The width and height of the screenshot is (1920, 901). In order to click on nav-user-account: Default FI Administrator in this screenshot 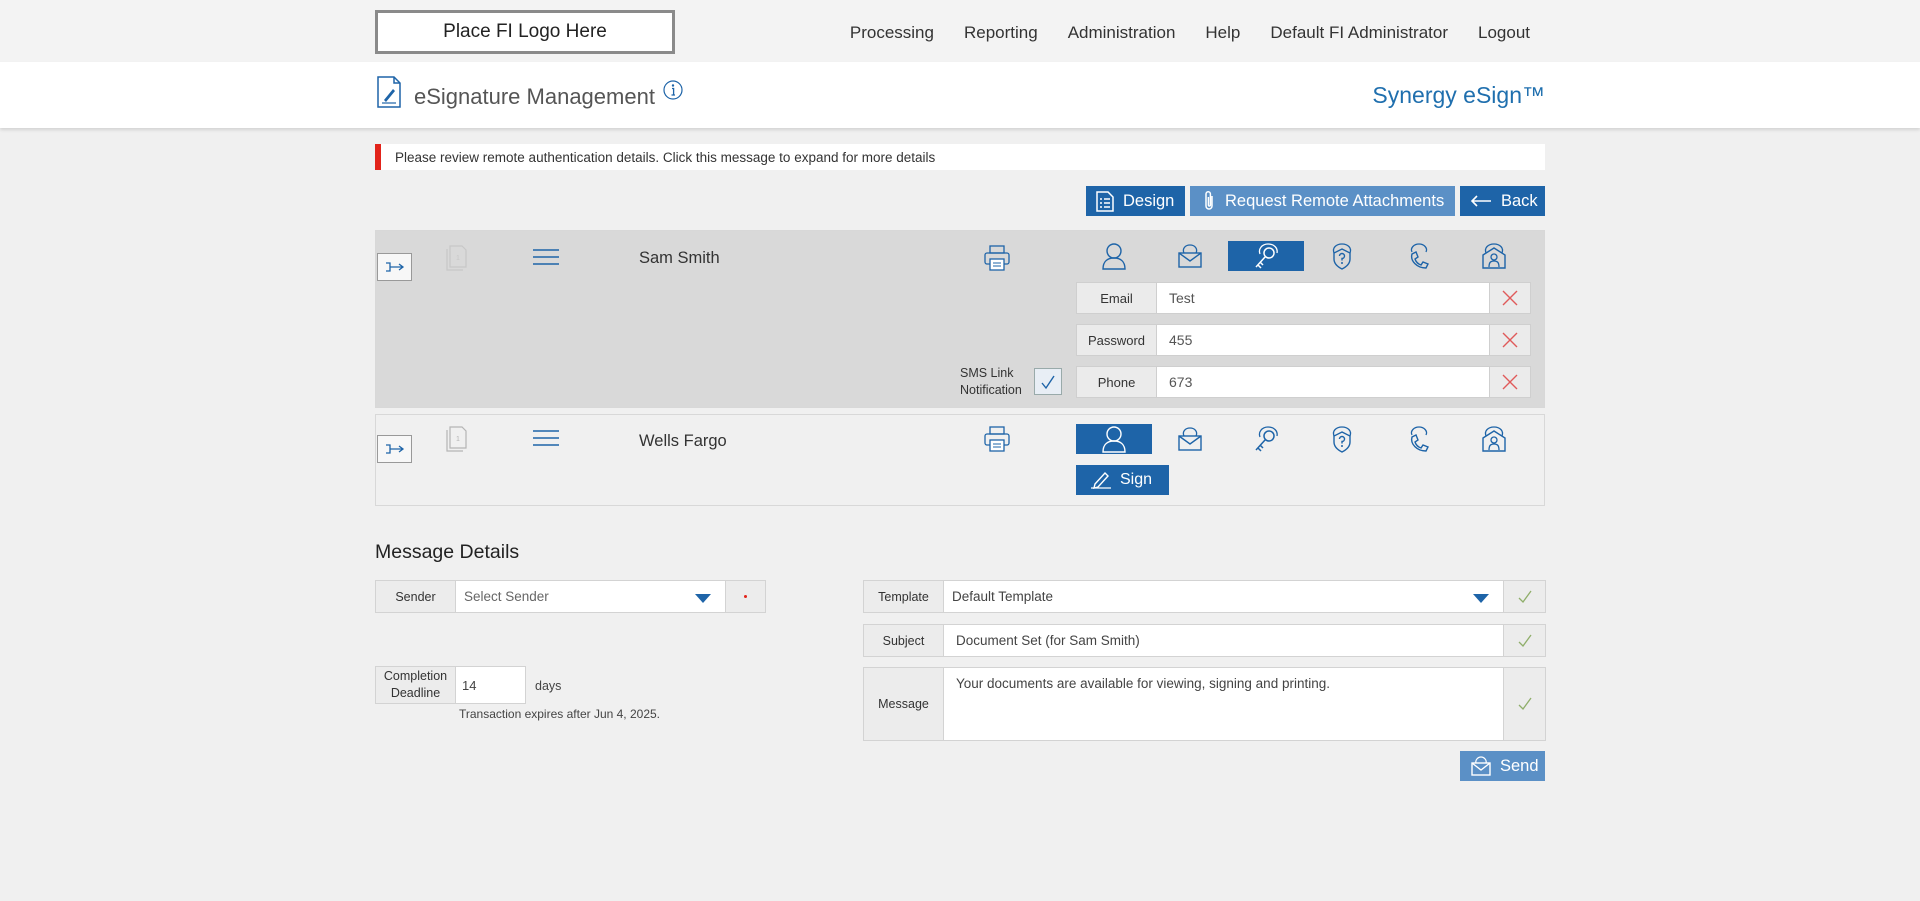, I will do `click(1359, 33)`.